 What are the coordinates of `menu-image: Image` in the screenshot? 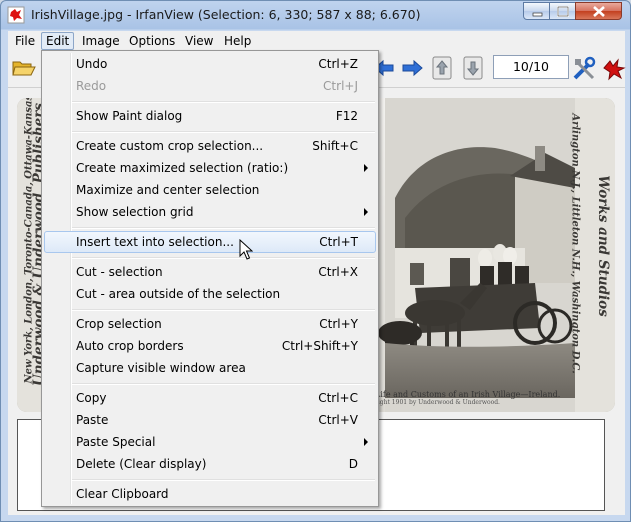 It's located at (101, 41).